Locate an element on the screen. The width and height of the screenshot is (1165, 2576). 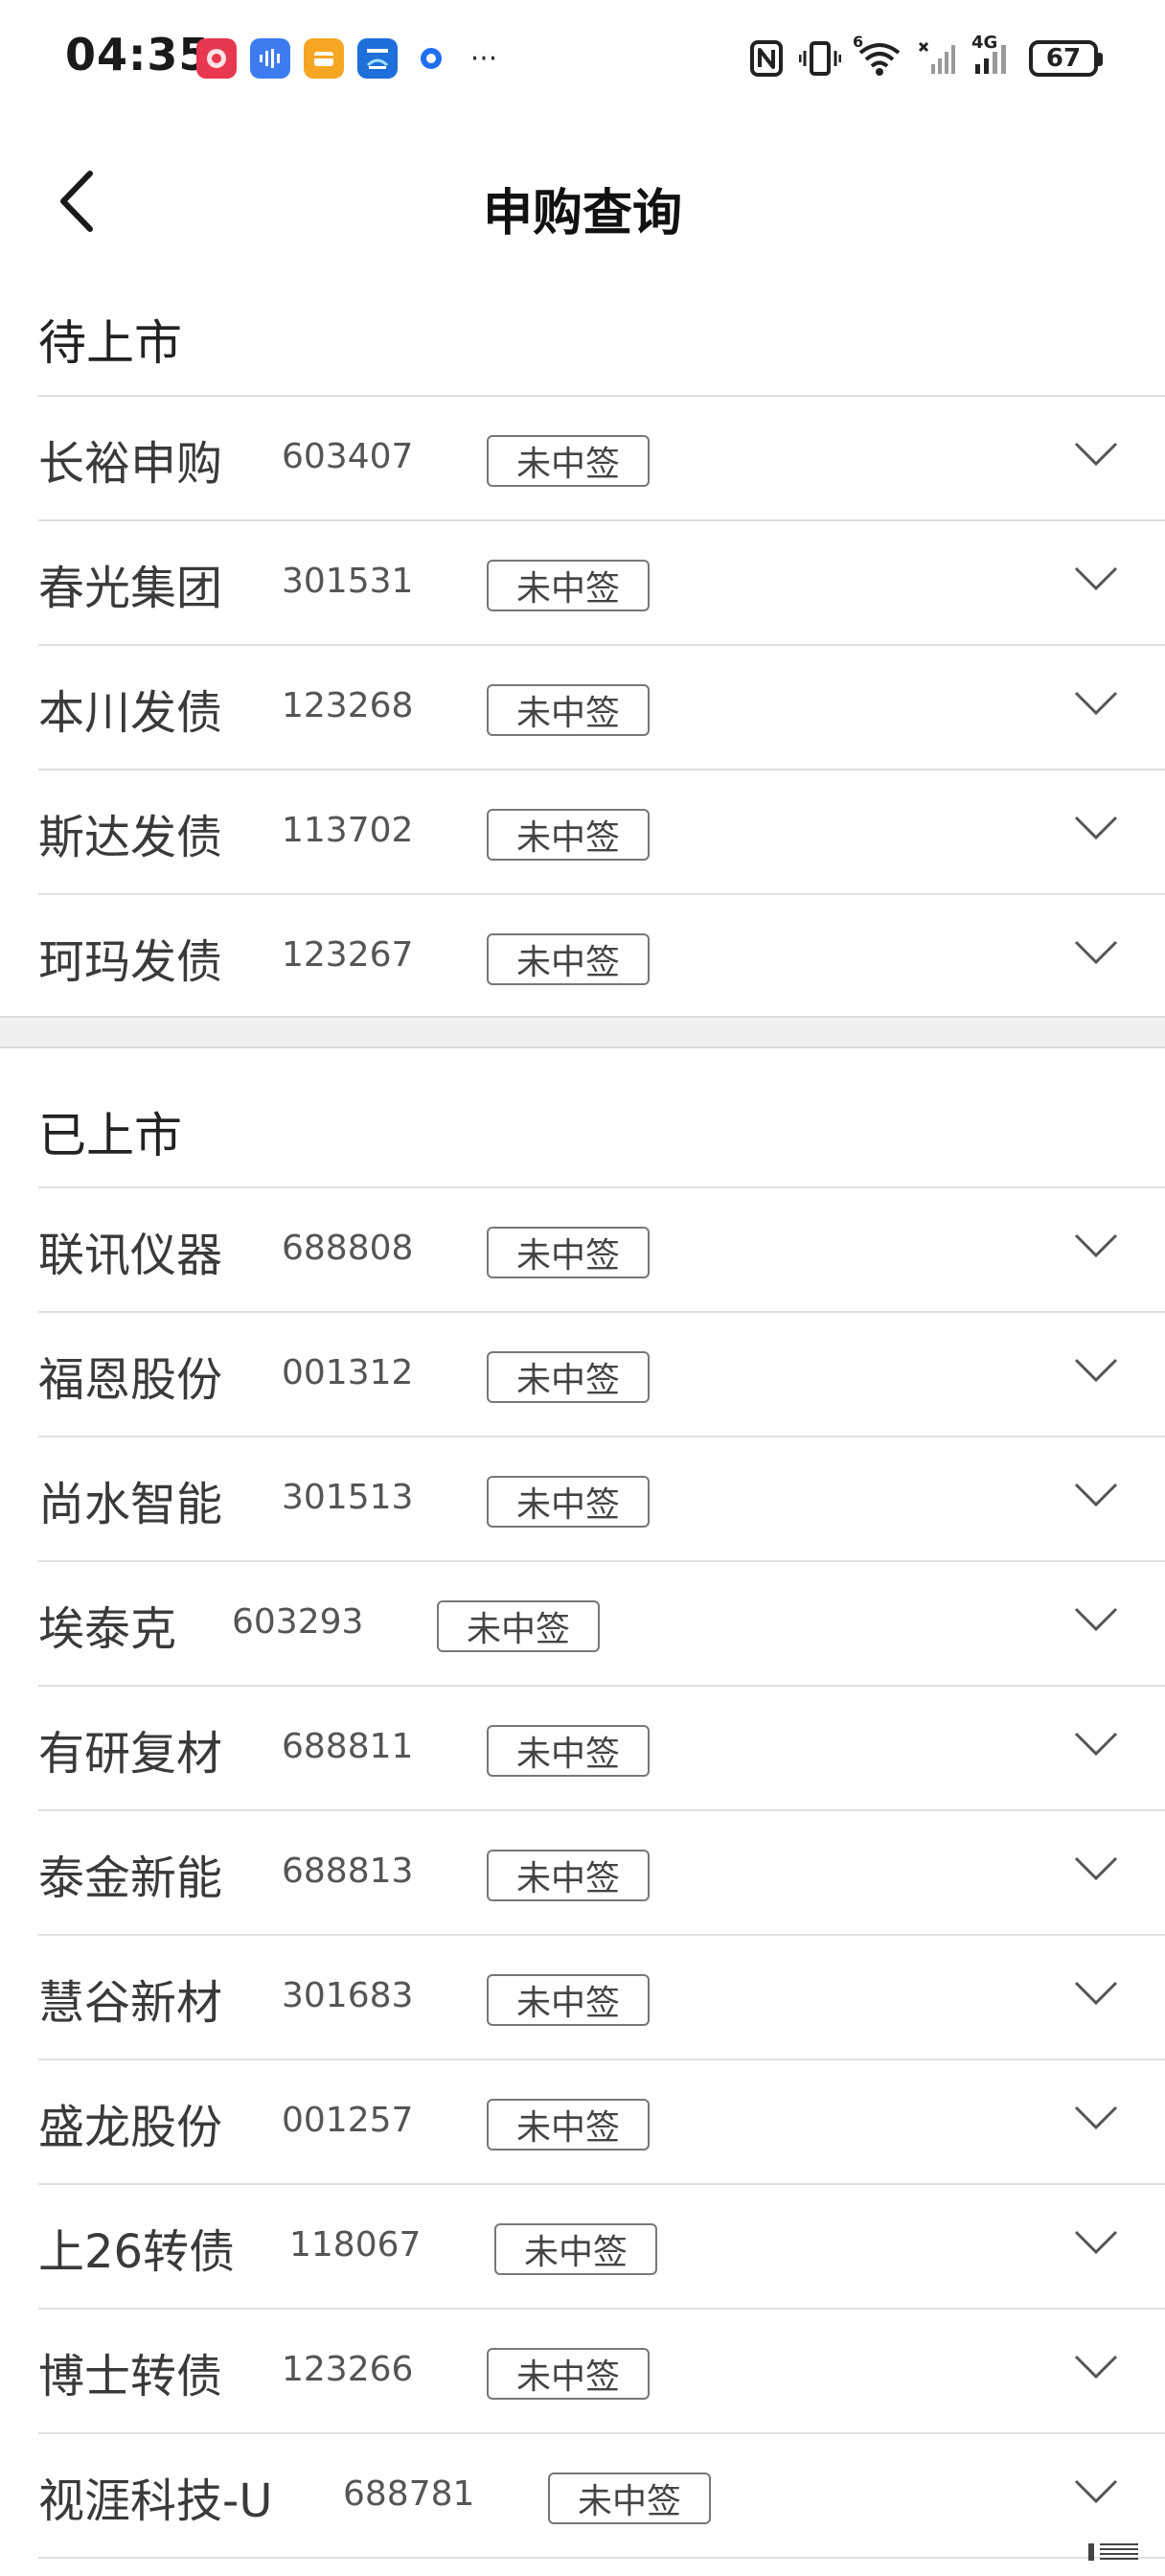
stock-code: 688811 is located at coordinates (348, 1746).